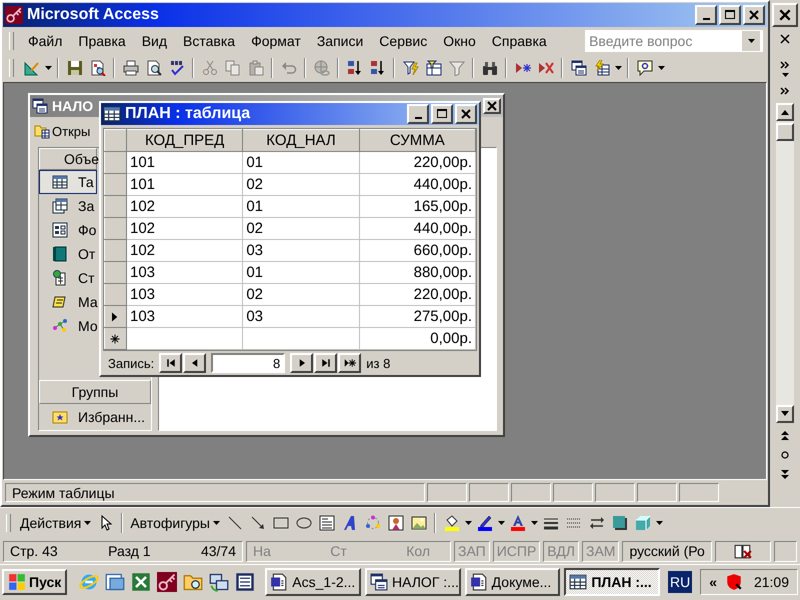 Image resolution: width=800 pixels, height=600 pixels. What do you see at coordinates (176, 68) in the screenshot?
I see `spellcheck-icon` at bounding box center [176, 68].